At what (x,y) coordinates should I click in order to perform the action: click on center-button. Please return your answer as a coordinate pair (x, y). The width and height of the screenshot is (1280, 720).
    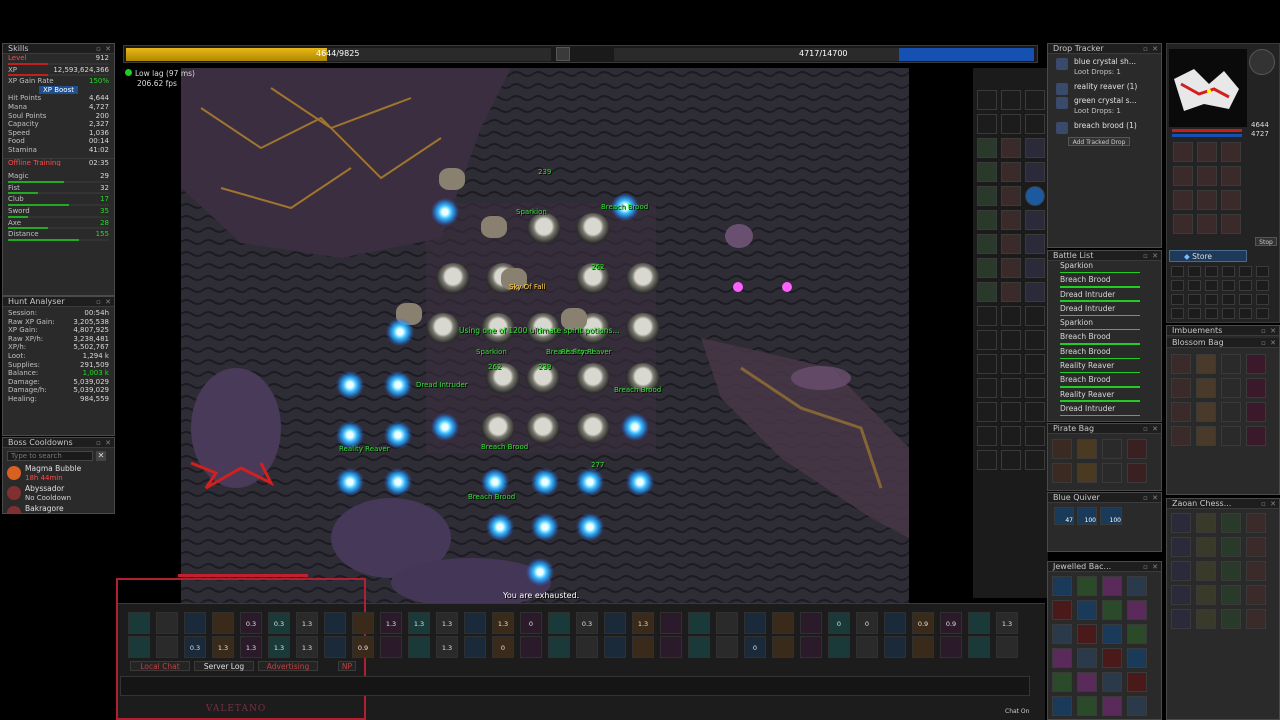
    Looking at the image, I should click on (563, 54).